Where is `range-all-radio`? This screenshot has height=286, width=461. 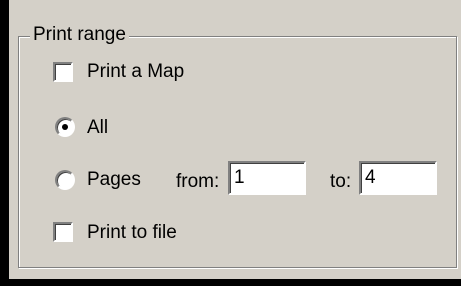 range-all-radio is located at coordinates (65, 127).